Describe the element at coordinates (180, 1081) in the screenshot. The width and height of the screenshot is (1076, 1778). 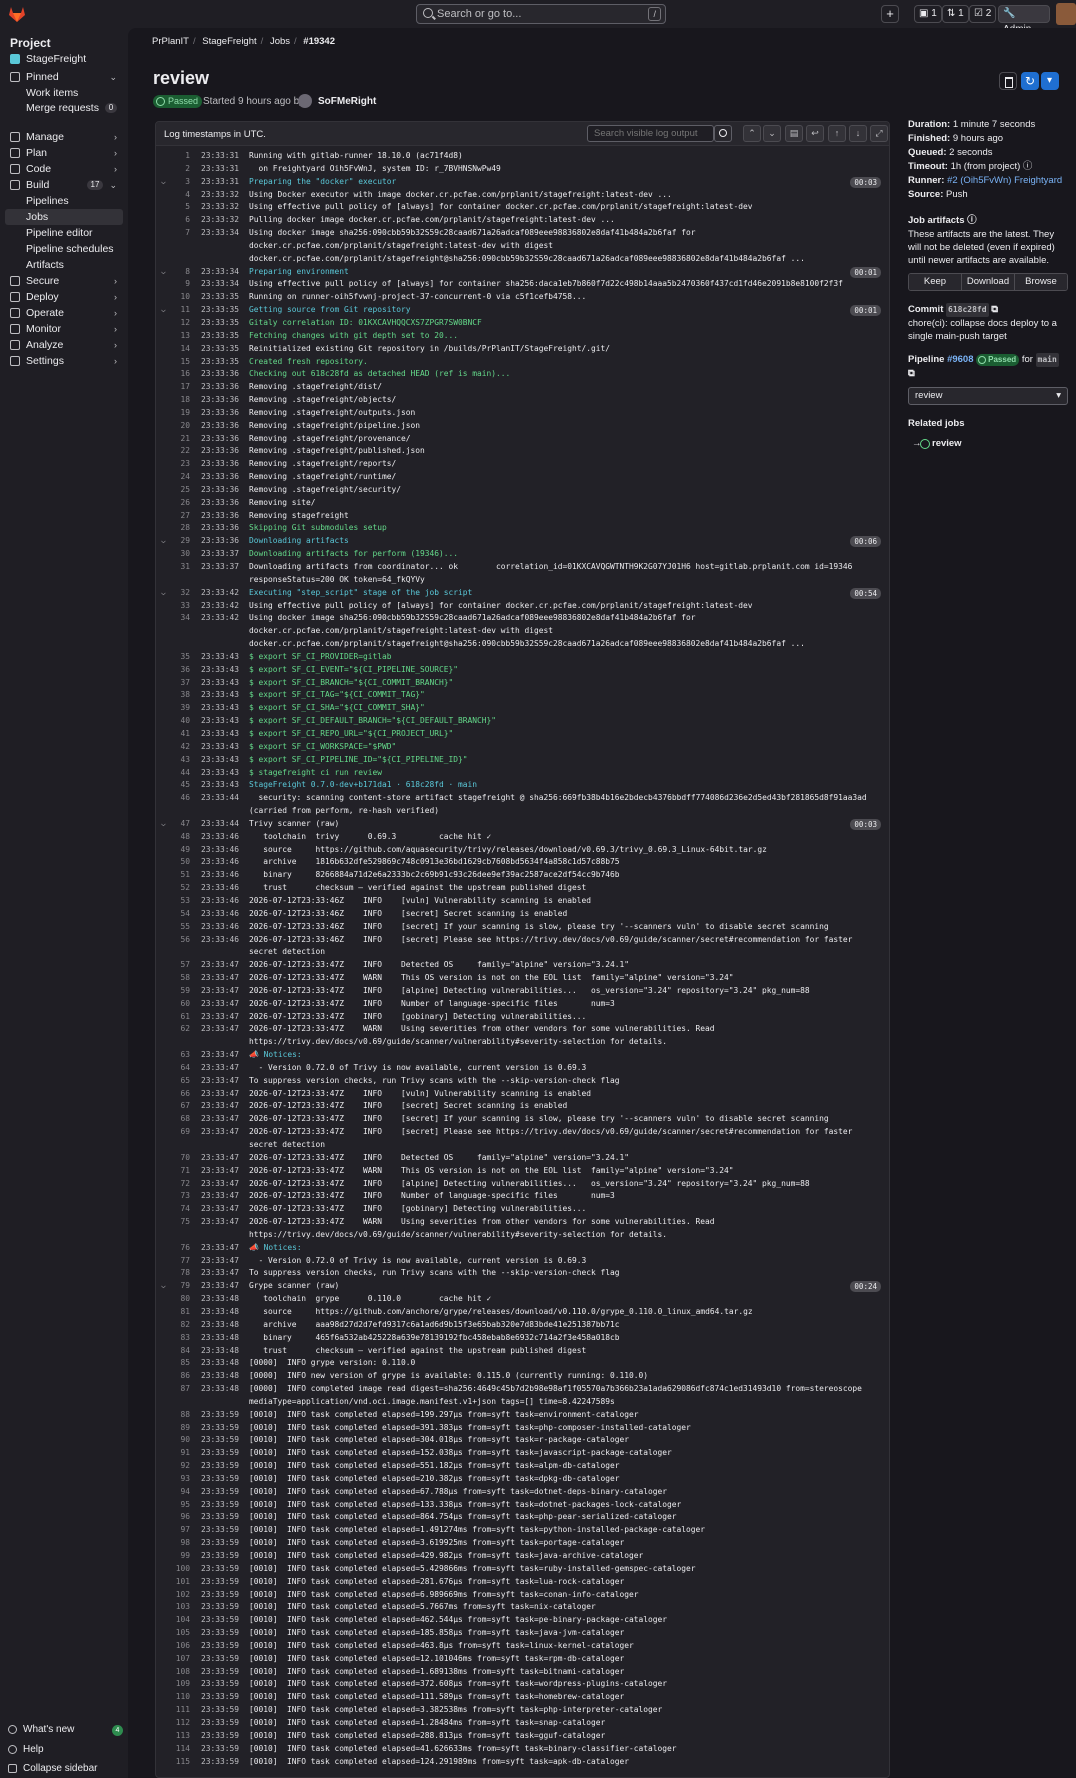
I see `log-line-number: 65` at that location.